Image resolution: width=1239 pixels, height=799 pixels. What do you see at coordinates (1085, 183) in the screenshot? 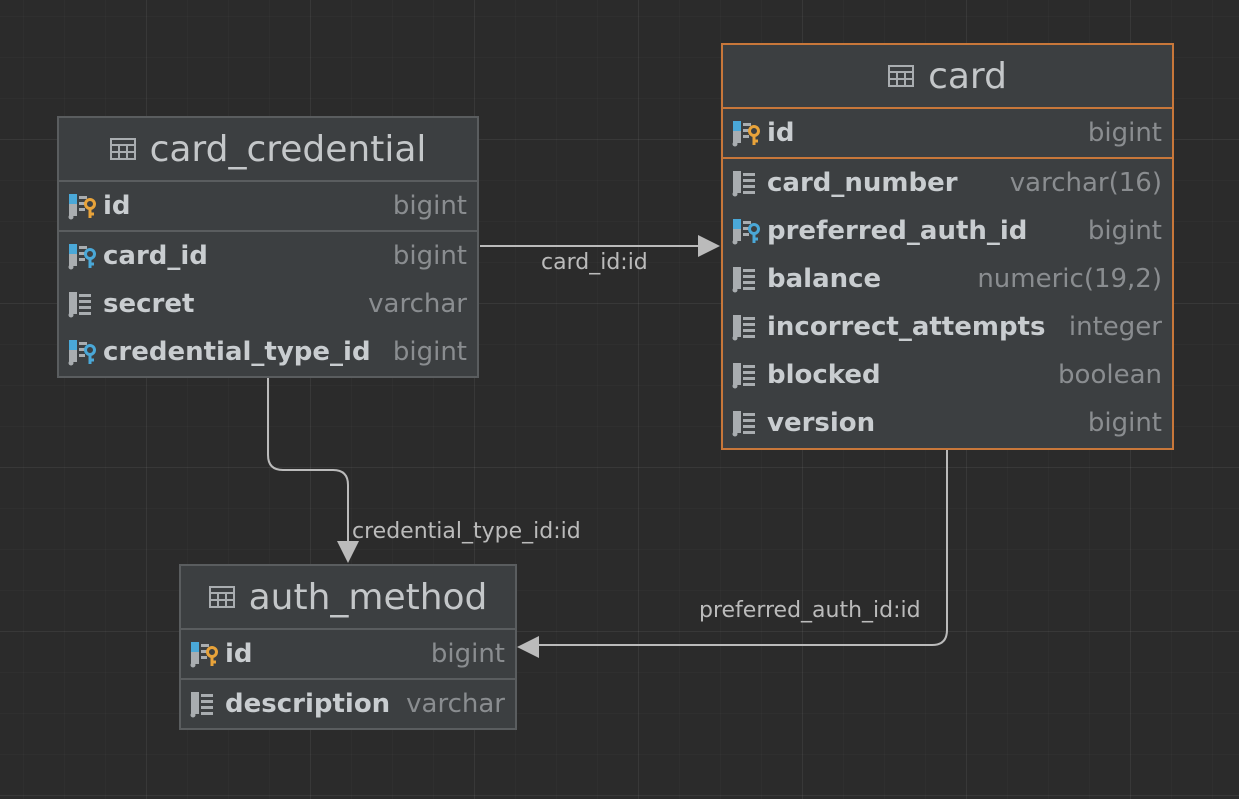
I see `column-type: varchar(16)` at bounding box center [1085, 183].